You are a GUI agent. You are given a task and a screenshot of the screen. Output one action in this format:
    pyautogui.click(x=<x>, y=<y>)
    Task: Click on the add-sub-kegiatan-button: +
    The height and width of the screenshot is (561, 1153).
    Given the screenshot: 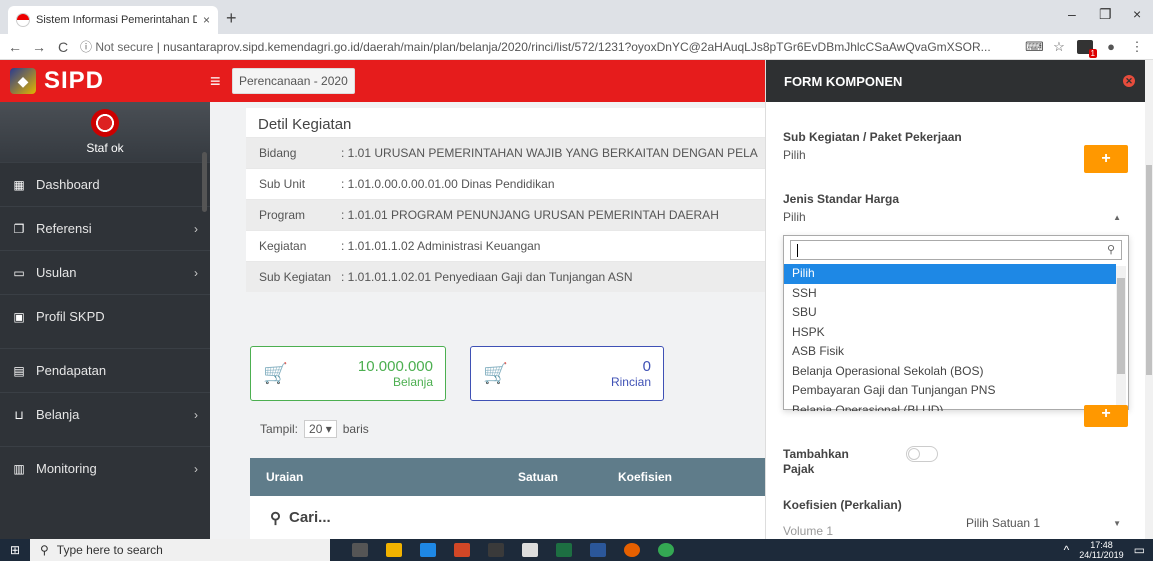 What is the action you would take?
    pyautogui.click(x=1106, y=159)
    